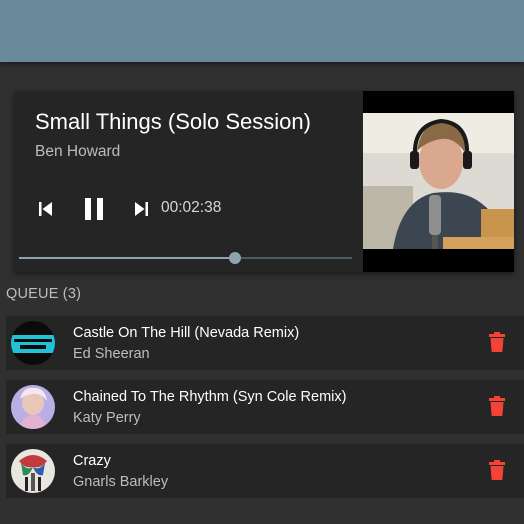  I want to click on queue-item-artist: Katy Perry, so click(107, 418).